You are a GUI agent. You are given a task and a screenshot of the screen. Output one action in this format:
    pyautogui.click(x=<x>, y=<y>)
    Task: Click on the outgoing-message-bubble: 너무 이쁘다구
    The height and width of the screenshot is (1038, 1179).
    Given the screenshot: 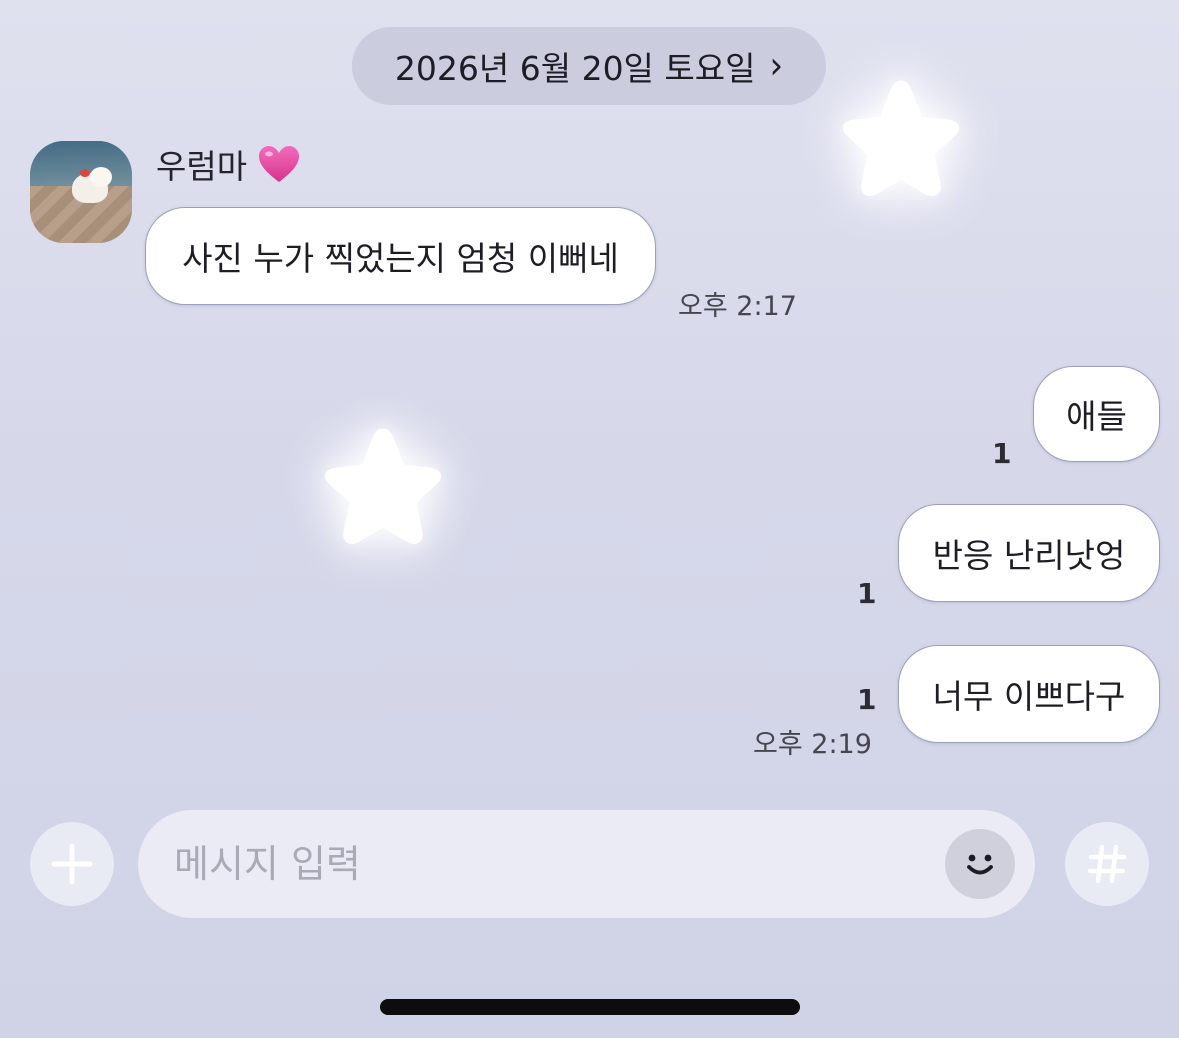 What is the action you would take?
    pyautogui.click(x=1029, y=694)
    